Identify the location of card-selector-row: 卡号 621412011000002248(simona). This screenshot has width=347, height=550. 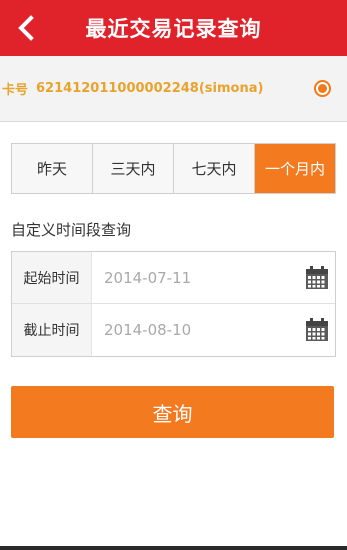
(173, 89).